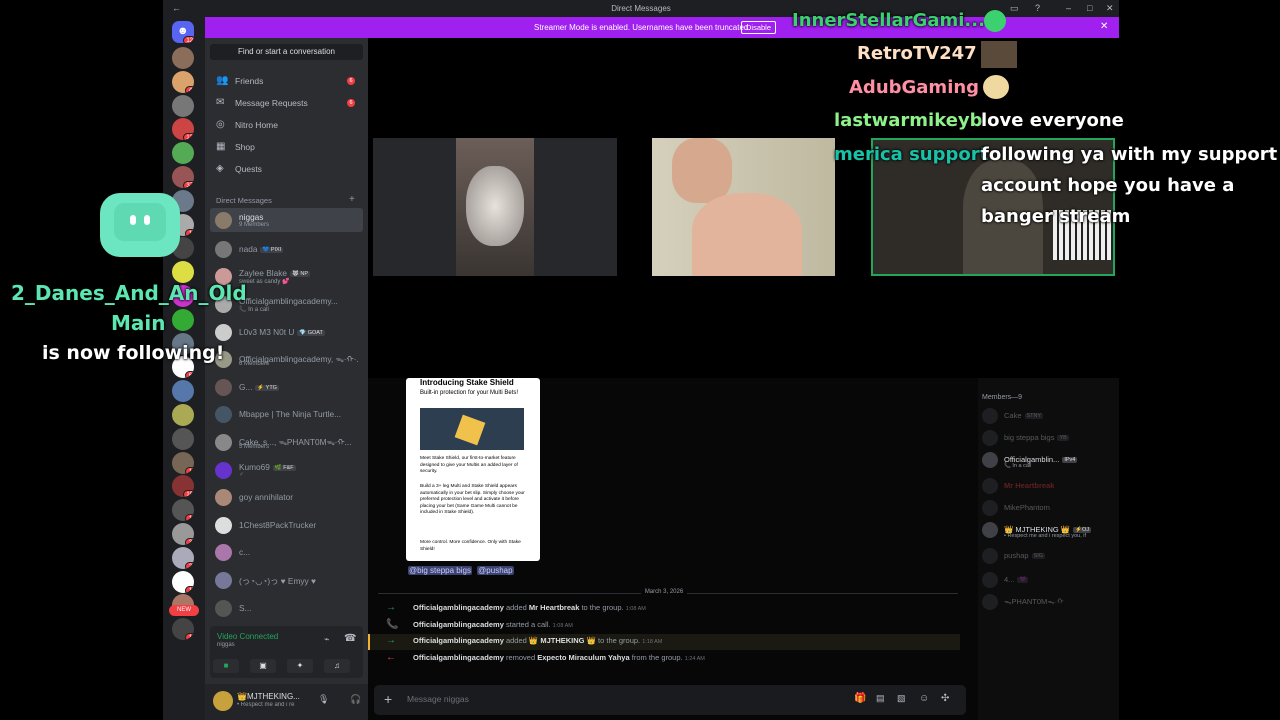  What do you see at coordinates (1068, 8) in the screenshot?
I see `minimize-icon: –` at bounding box center [1068, 8].